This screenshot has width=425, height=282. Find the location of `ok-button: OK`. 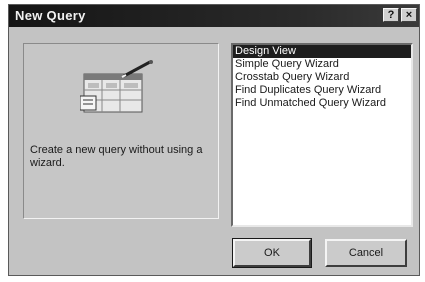

ok-button: OK is located at coordinates (272, 253).